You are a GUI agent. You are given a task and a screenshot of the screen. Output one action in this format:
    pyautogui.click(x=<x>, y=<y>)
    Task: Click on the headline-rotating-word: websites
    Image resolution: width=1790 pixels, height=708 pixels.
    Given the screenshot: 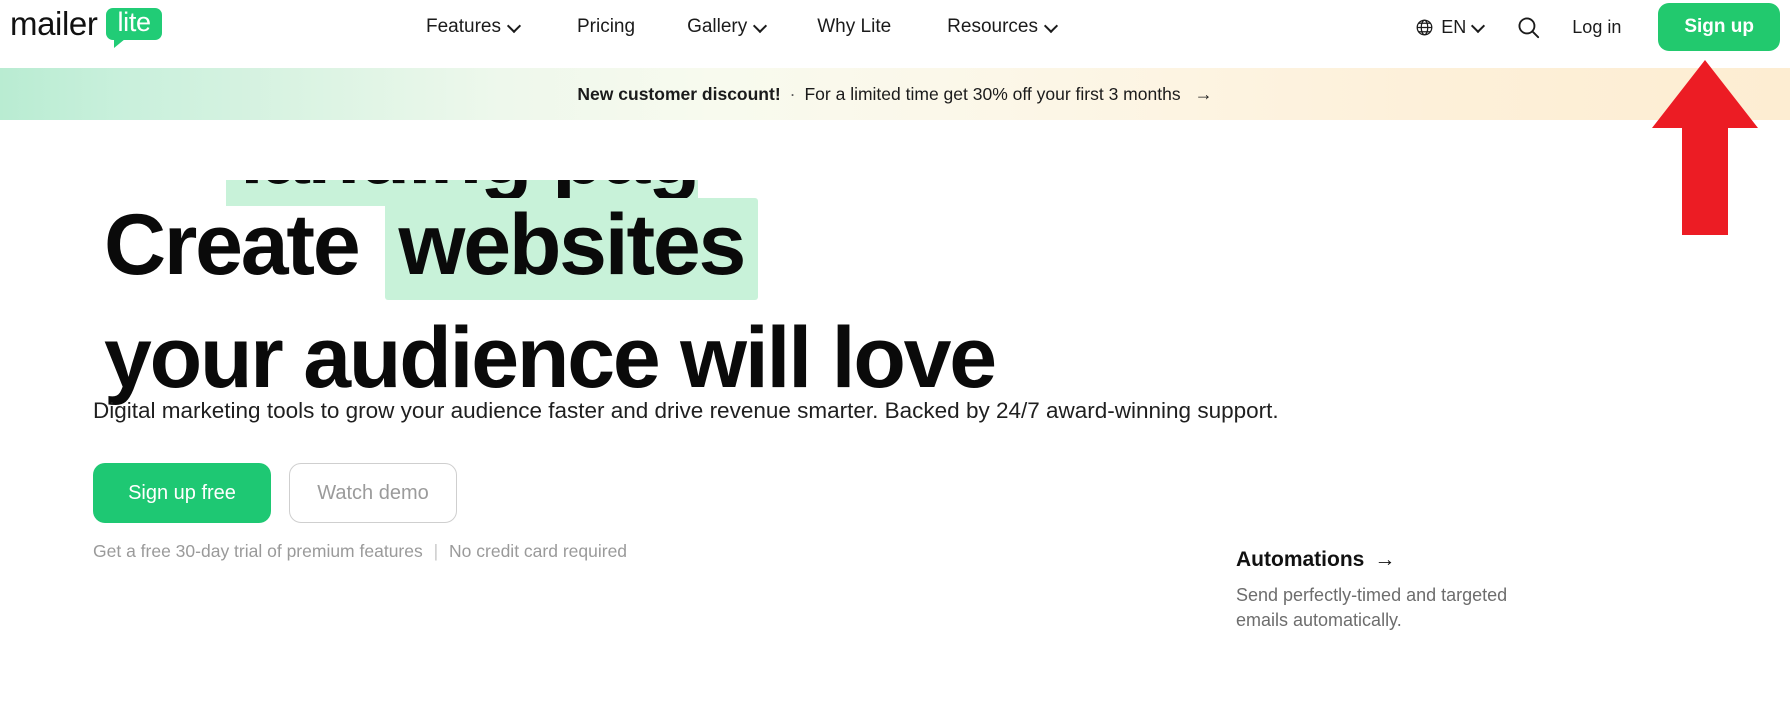 What is the action you would take?
    pyautogui.click(x=571, y=250)
    